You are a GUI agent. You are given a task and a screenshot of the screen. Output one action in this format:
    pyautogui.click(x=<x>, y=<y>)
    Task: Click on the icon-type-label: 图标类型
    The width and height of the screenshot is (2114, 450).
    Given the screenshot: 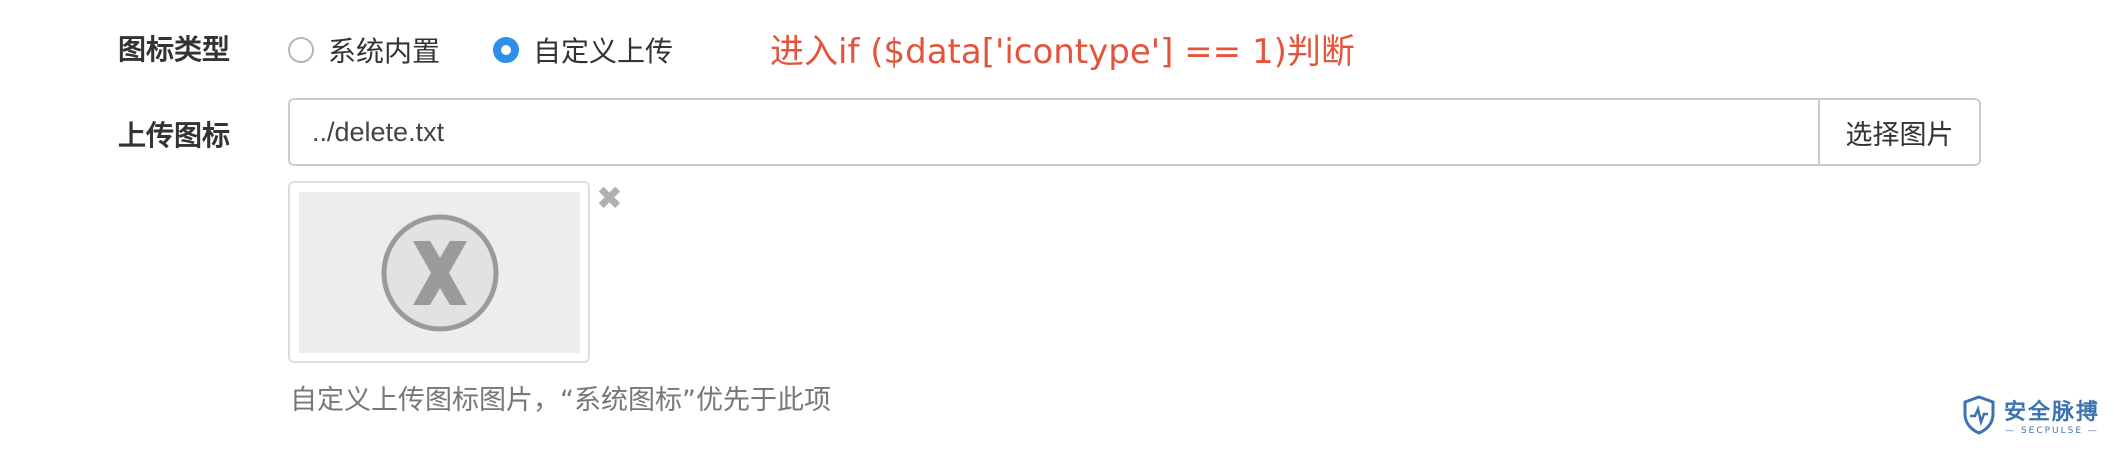 What is the action you would take?
    pyautogui.click(x=173, y=49)
    